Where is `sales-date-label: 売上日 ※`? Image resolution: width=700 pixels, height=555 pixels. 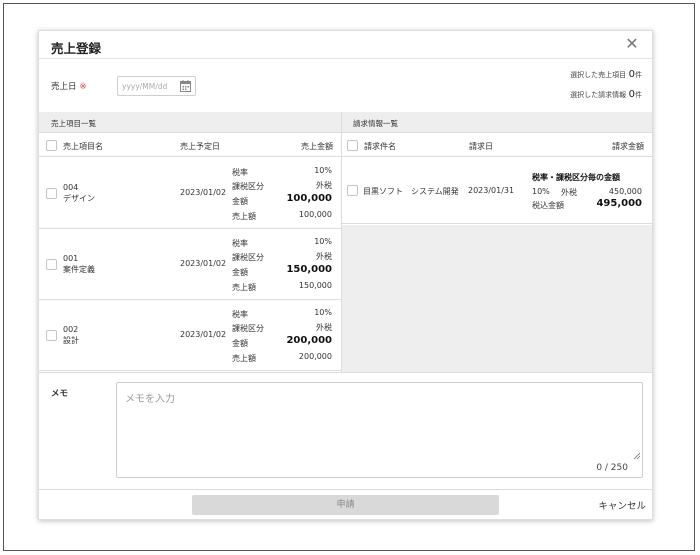 sales-date-label: 売上日 ※ is located at coordinates (69, 86).